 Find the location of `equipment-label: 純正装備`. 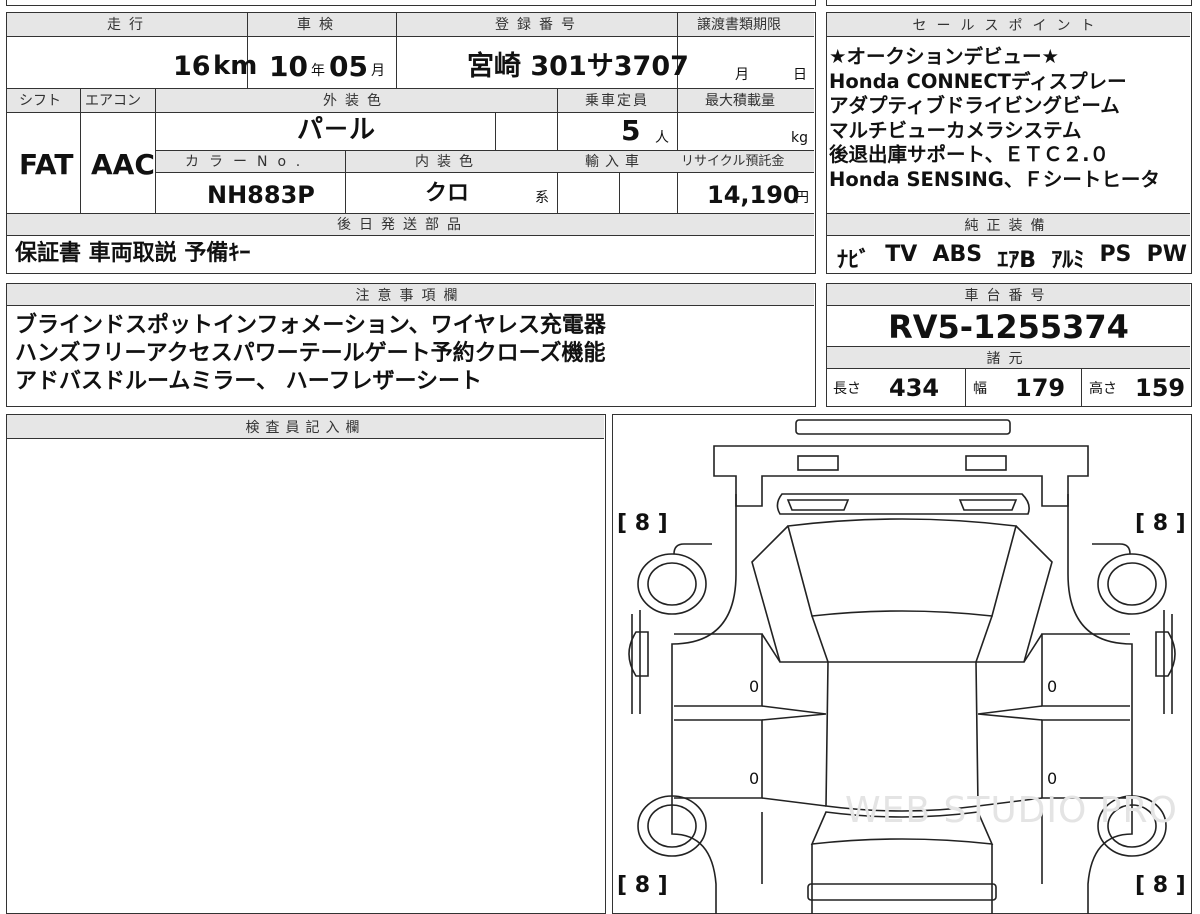

equipment-label: 純正装備 is located at coordinates (1008, 225).